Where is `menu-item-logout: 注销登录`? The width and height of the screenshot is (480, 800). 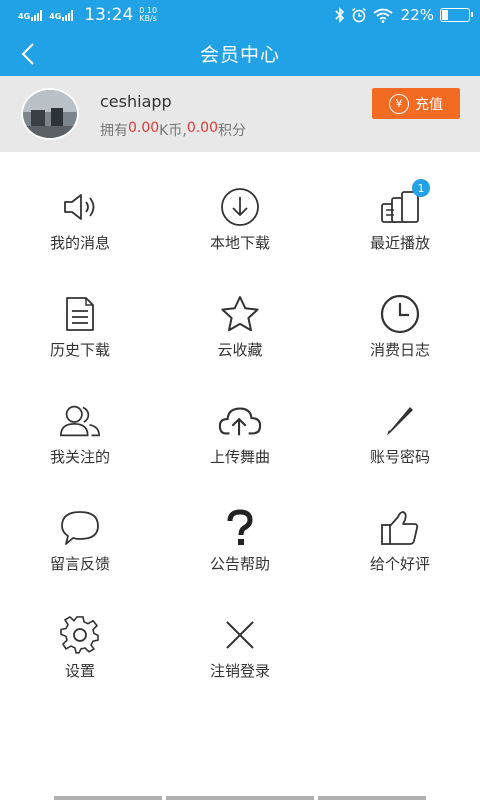 menu-item-logout: 注销登录 is located at coordinates (240, 633).